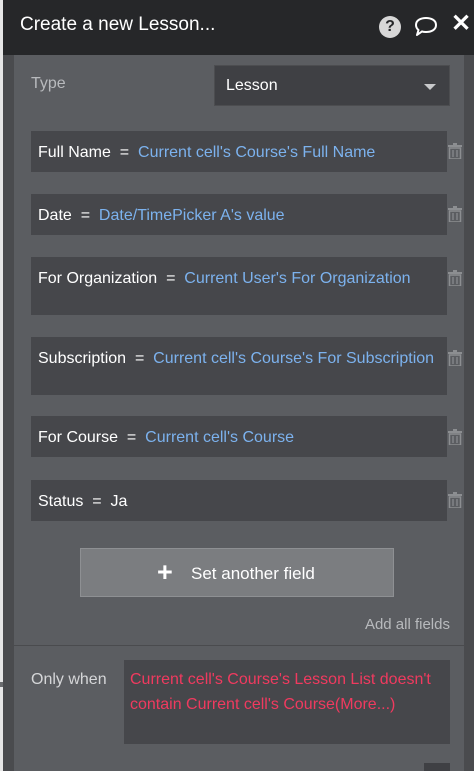  What do you see at coordinates (239, 645) in the screenshot?
I see `divider` at bounding box center [239, 645].